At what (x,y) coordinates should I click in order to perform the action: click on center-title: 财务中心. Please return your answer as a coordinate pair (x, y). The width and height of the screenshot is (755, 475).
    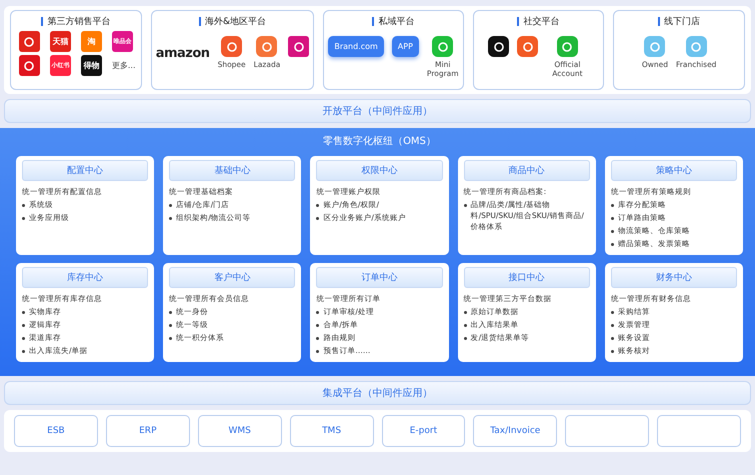
    Looking at the image, I should click on (673, 277).